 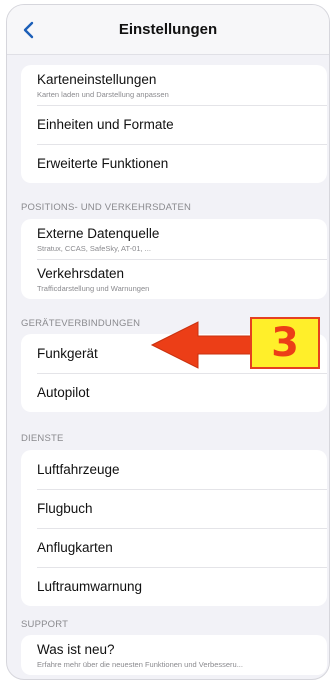 What do you see at coordinates (93, 288) in the screenshot?
I see `list-item-subtitle: Trafficdarstellung und Warnungen` at bounding box center [93, 288].